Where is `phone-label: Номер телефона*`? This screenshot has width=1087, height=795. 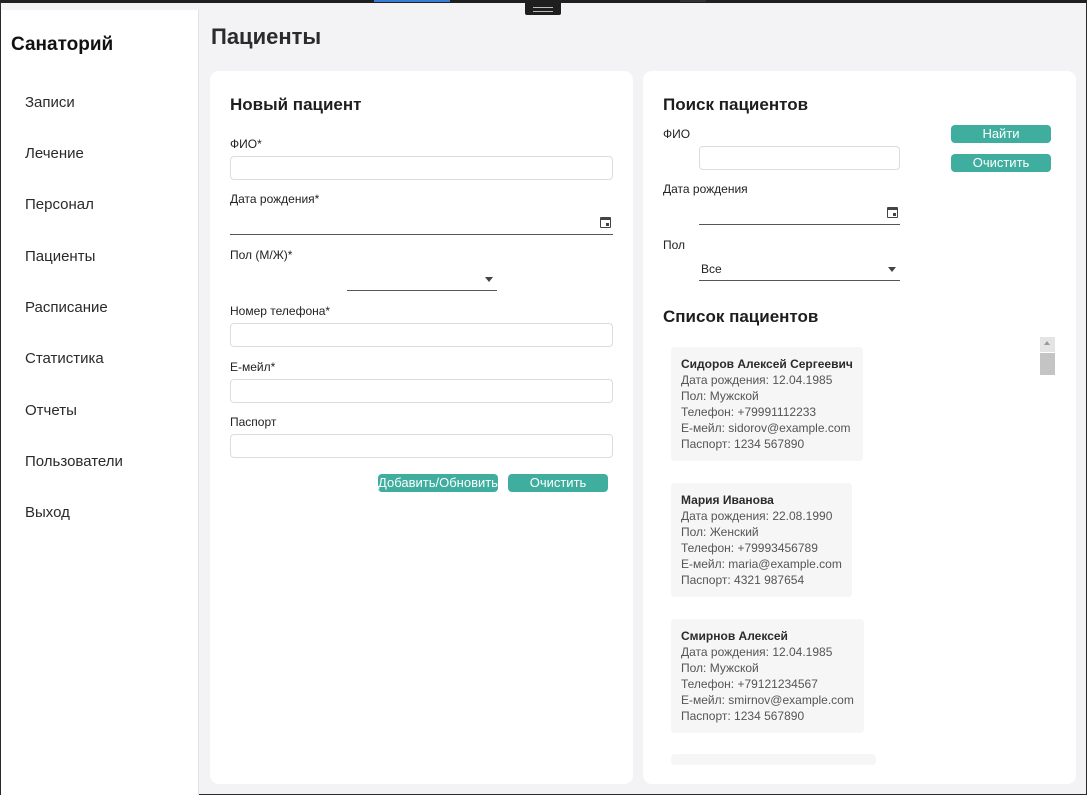
phone-label: Номер телефона* is located at coordinates (280, 311).